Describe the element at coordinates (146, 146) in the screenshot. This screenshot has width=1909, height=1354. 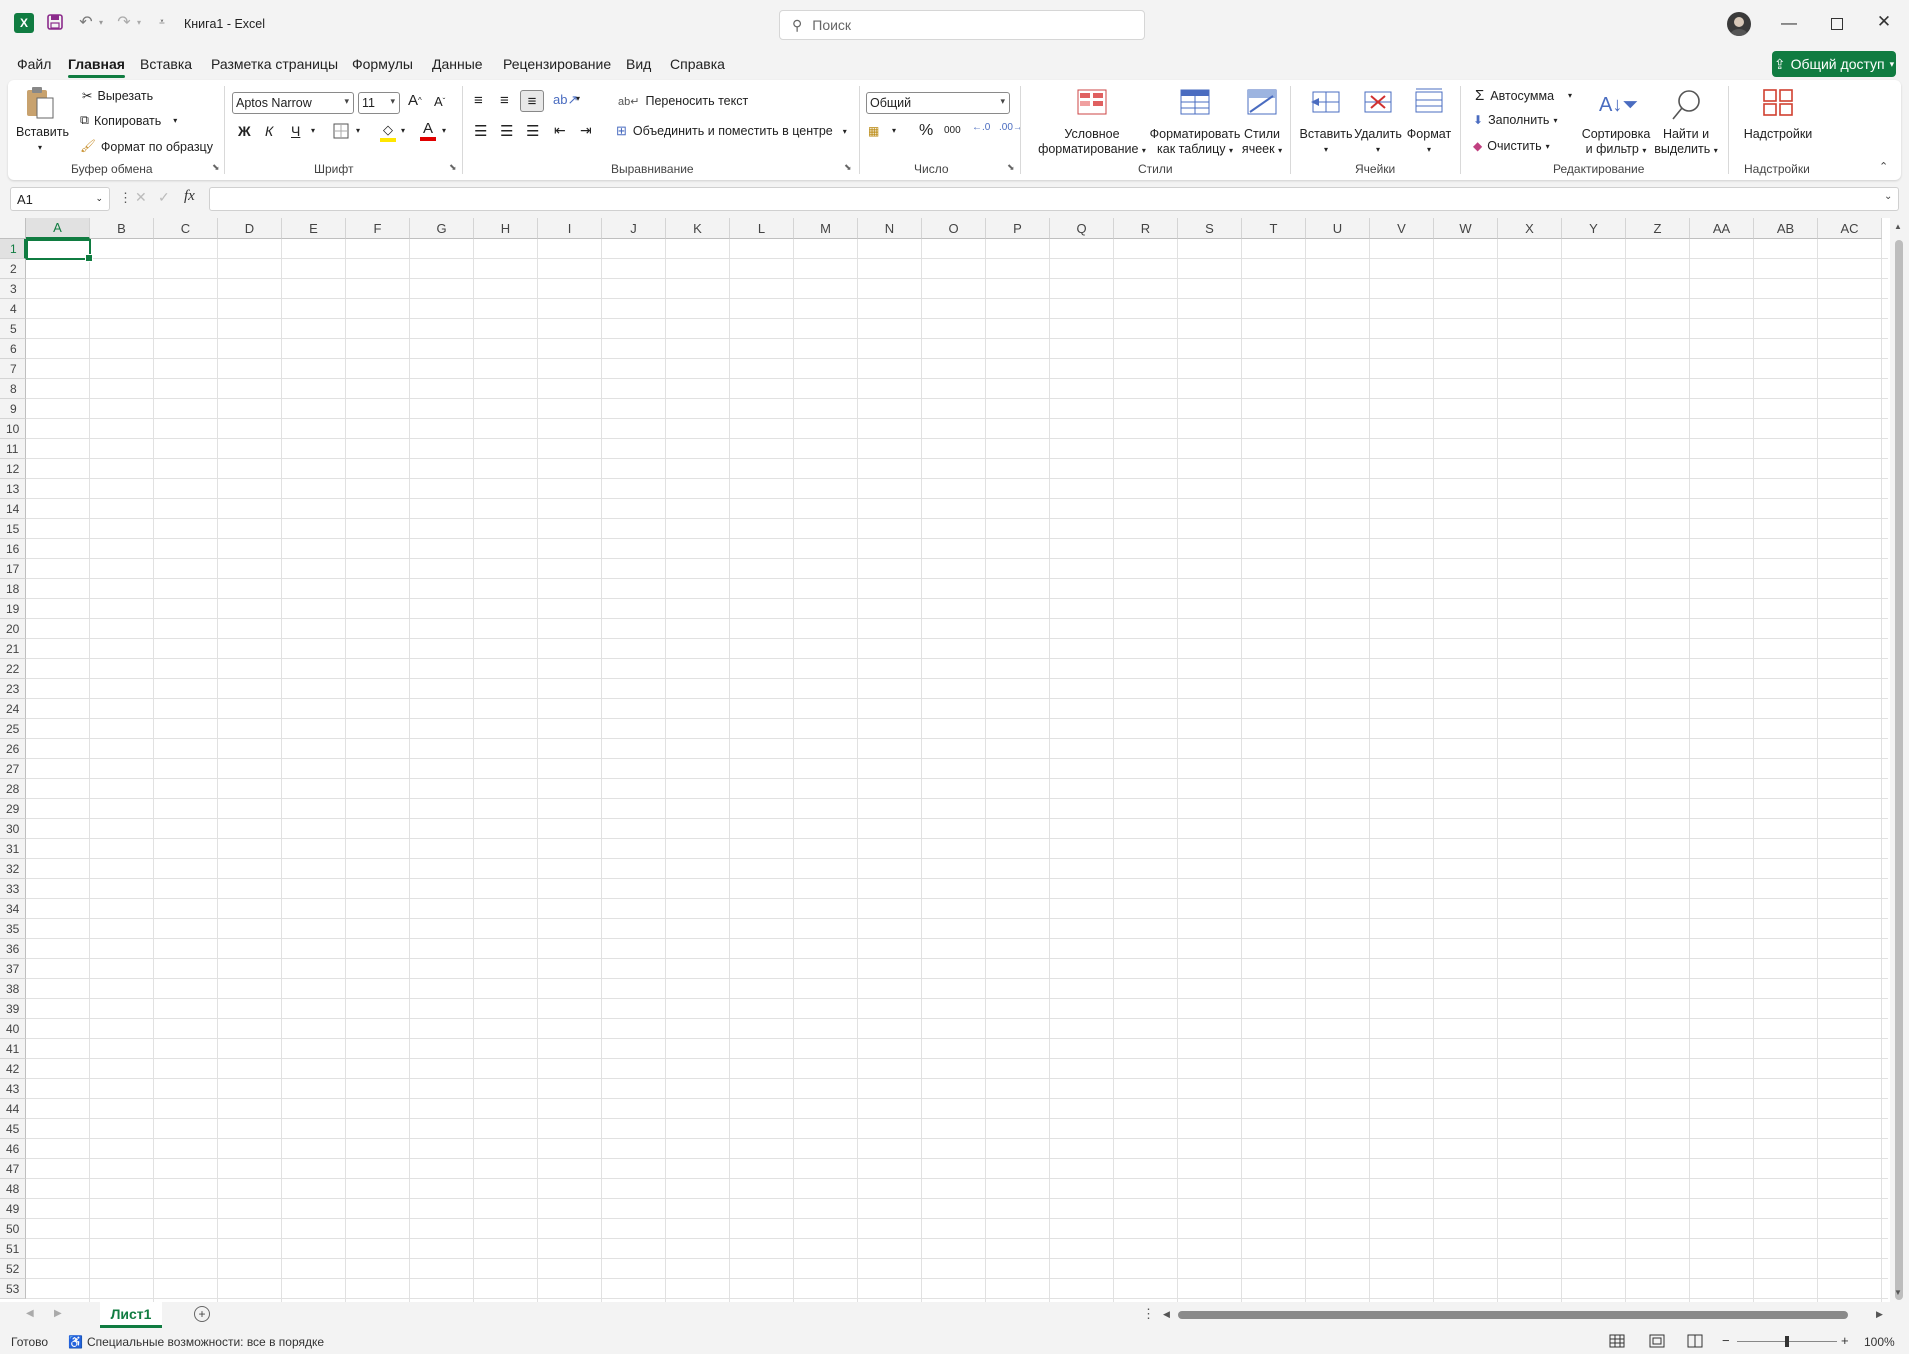
I see `format-painter-button: 🖌 Формат по образцу` at that location.